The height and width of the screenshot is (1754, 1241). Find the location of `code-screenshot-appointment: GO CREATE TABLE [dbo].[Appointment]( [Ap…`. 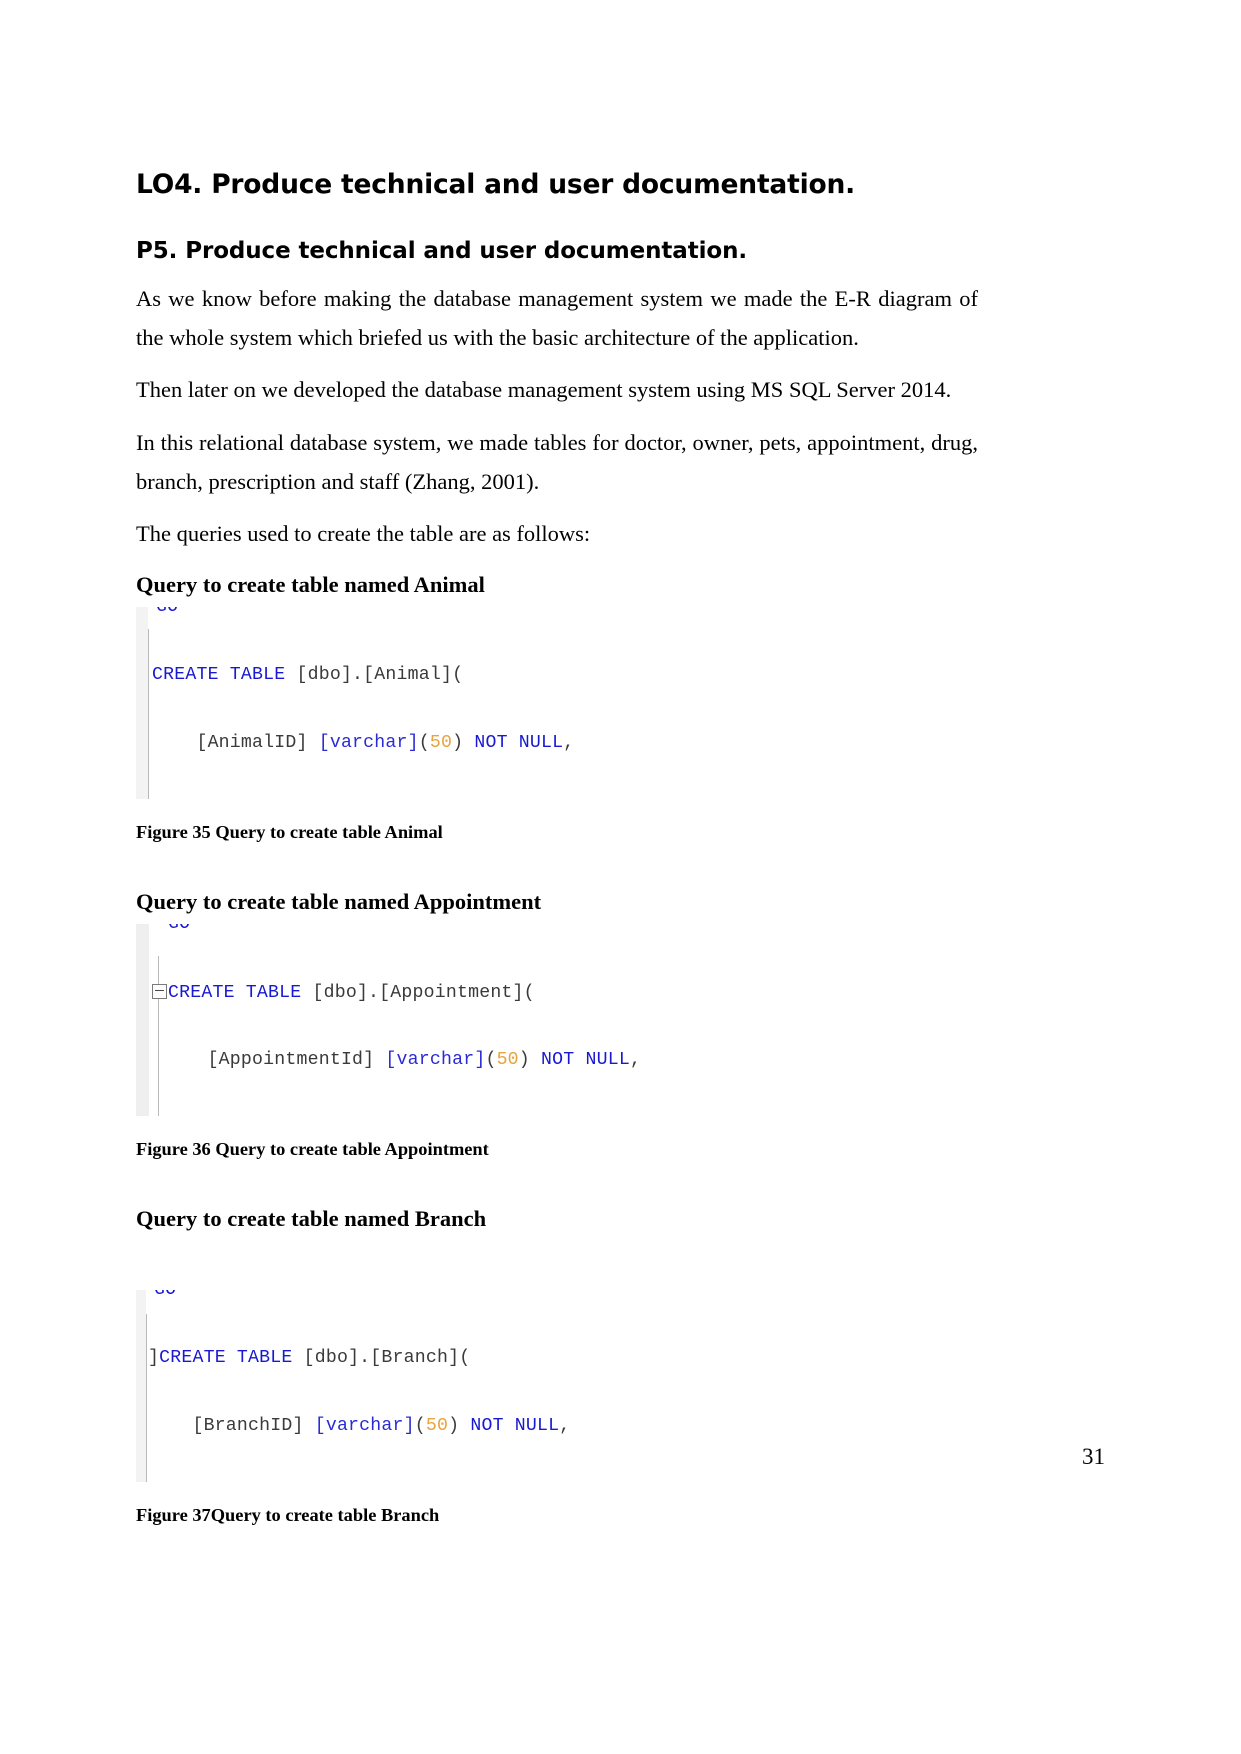

code-screenshot-appointment: GO CREATE TABLE [dbo].[Appointment]( [Ap… is located at coordinates (557, 1020).